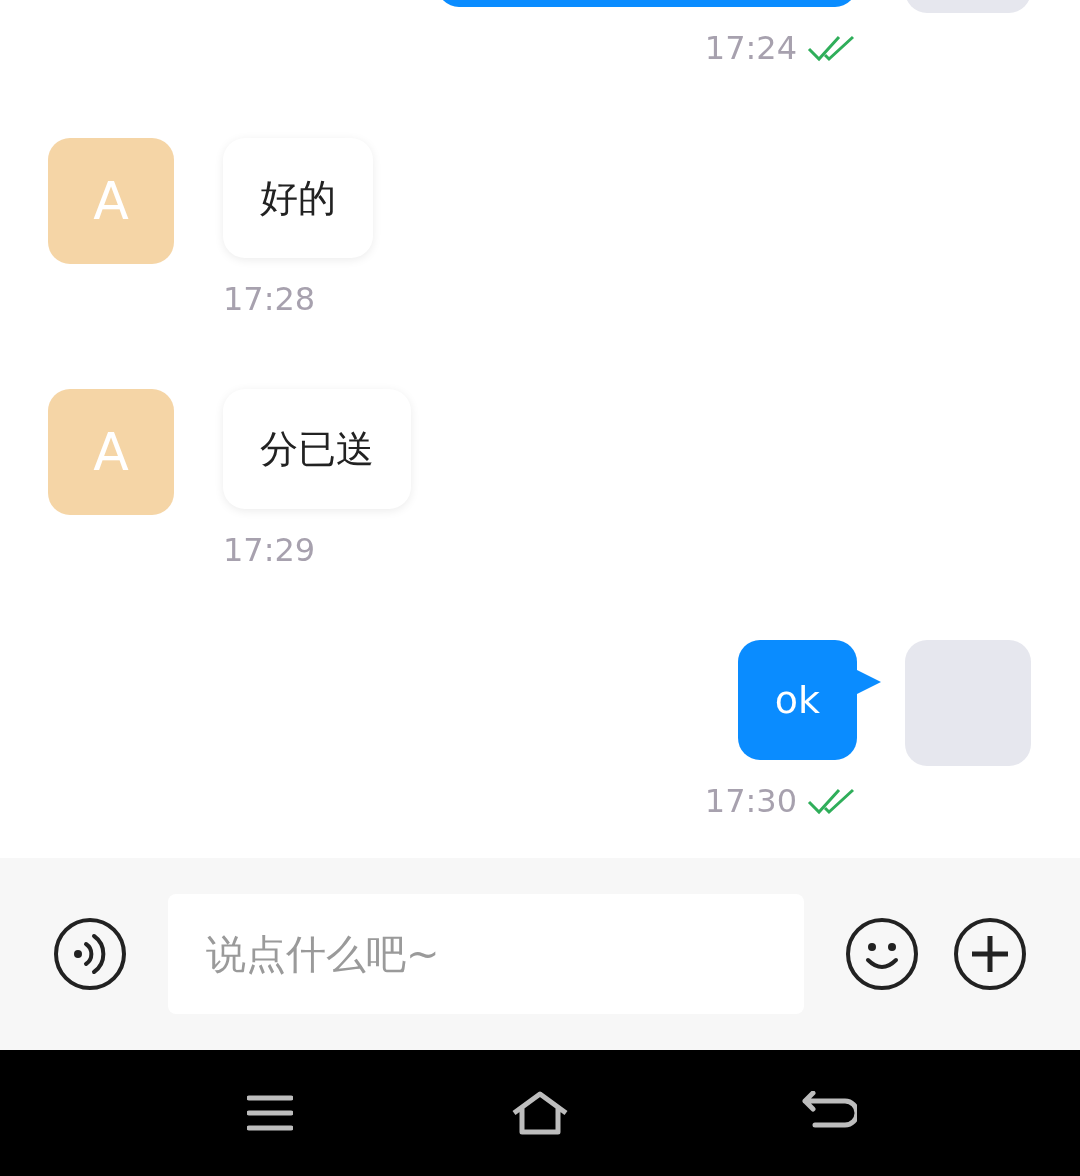 The width and height of the screenshot is (1080, 1176). Describe the element at coordinates (298, 198) in the screenshot. I see `message-bubble: 好的` at that location.